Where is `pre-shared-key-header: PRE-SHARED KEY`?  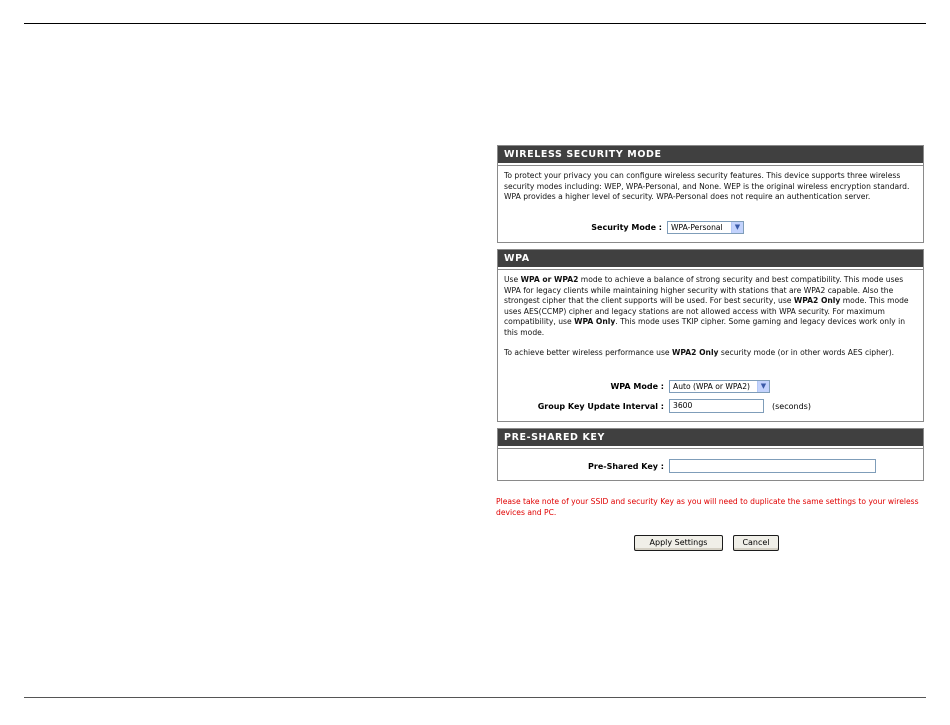 pre-shared-key-header: PRE-SHARED KEY is located at coordinates (710, 438).